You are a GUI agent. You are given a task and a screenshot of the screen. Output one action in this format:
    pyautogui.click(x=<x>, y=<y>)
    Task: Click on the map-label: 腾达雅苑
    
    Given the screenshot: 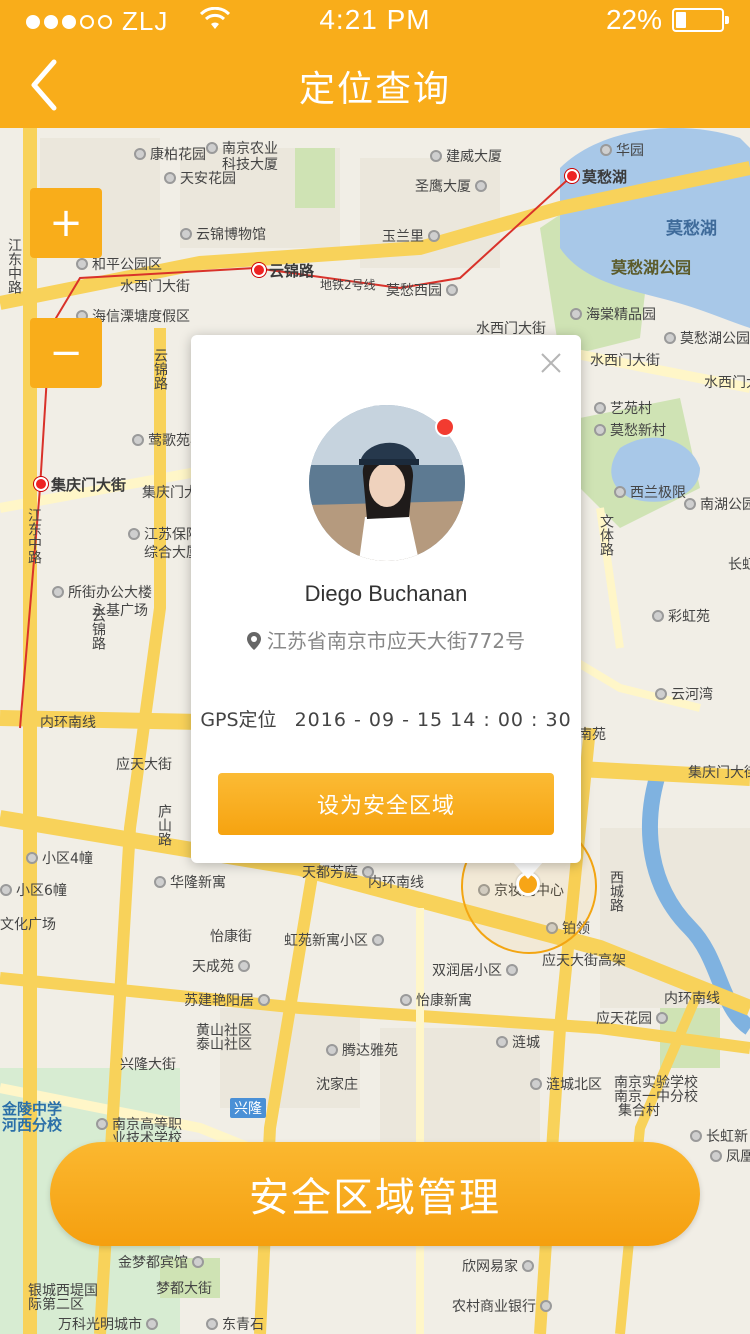 What is the action you would take?
    pyautogui.click(x=362, y=1050)
    